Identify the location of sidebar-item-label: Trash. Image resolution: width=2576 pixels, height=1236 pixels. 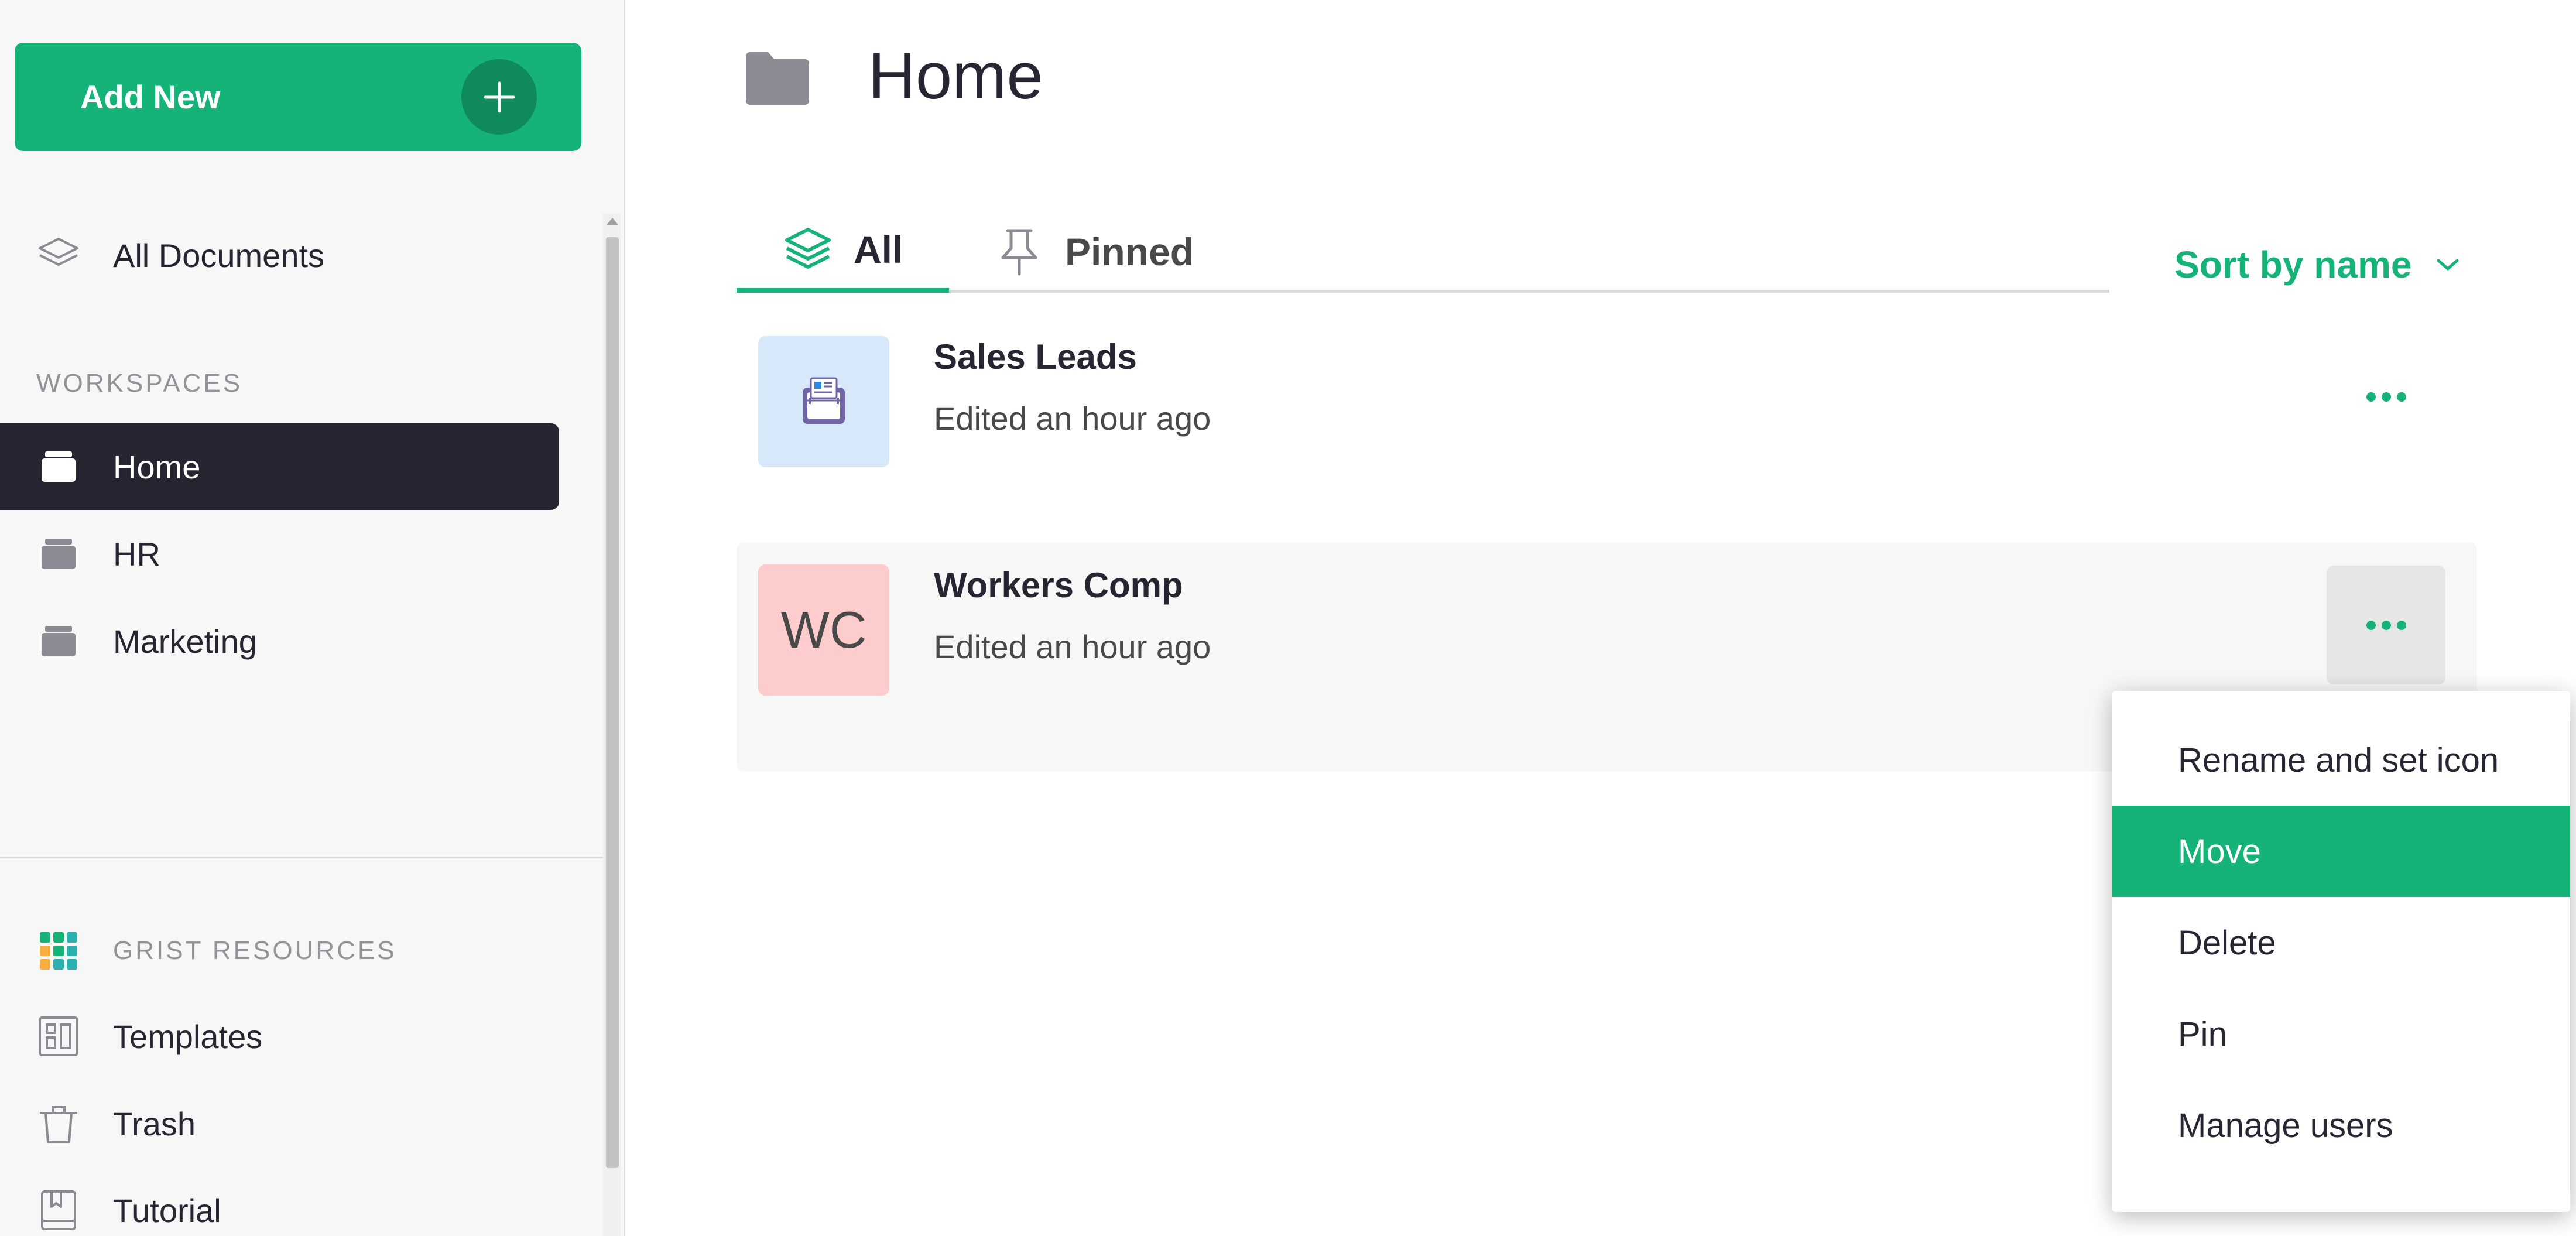
(154, 1123).